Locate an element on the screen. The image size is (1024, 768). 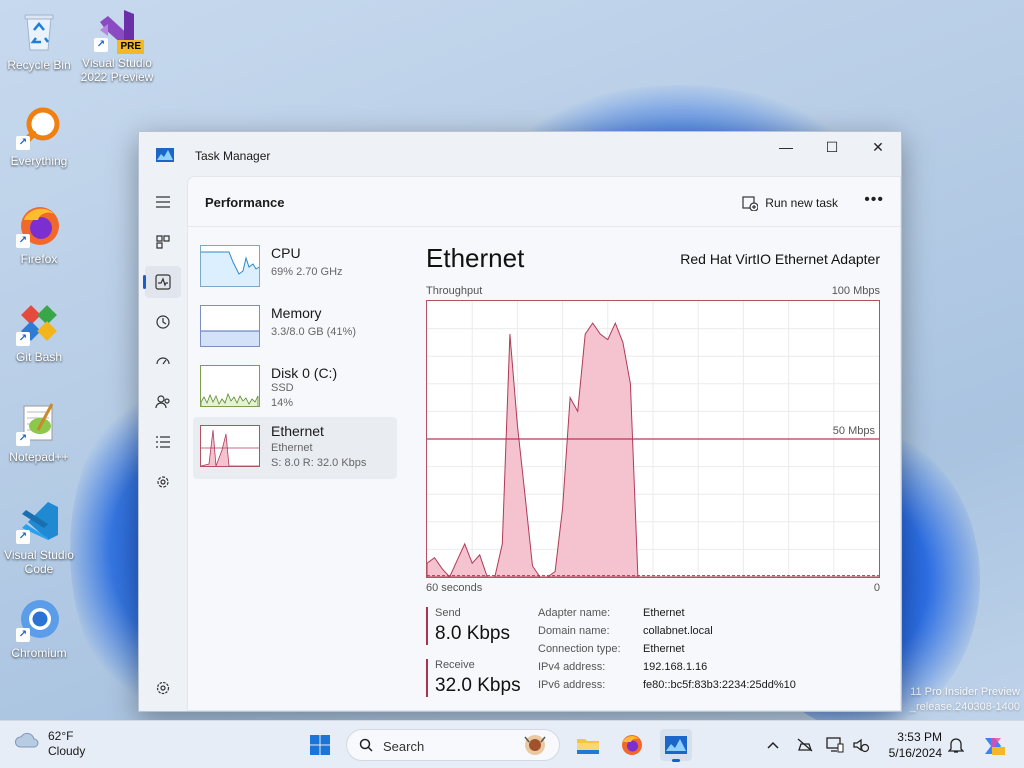
firefox-icon: ↗ is located at coordinates (39, 225).